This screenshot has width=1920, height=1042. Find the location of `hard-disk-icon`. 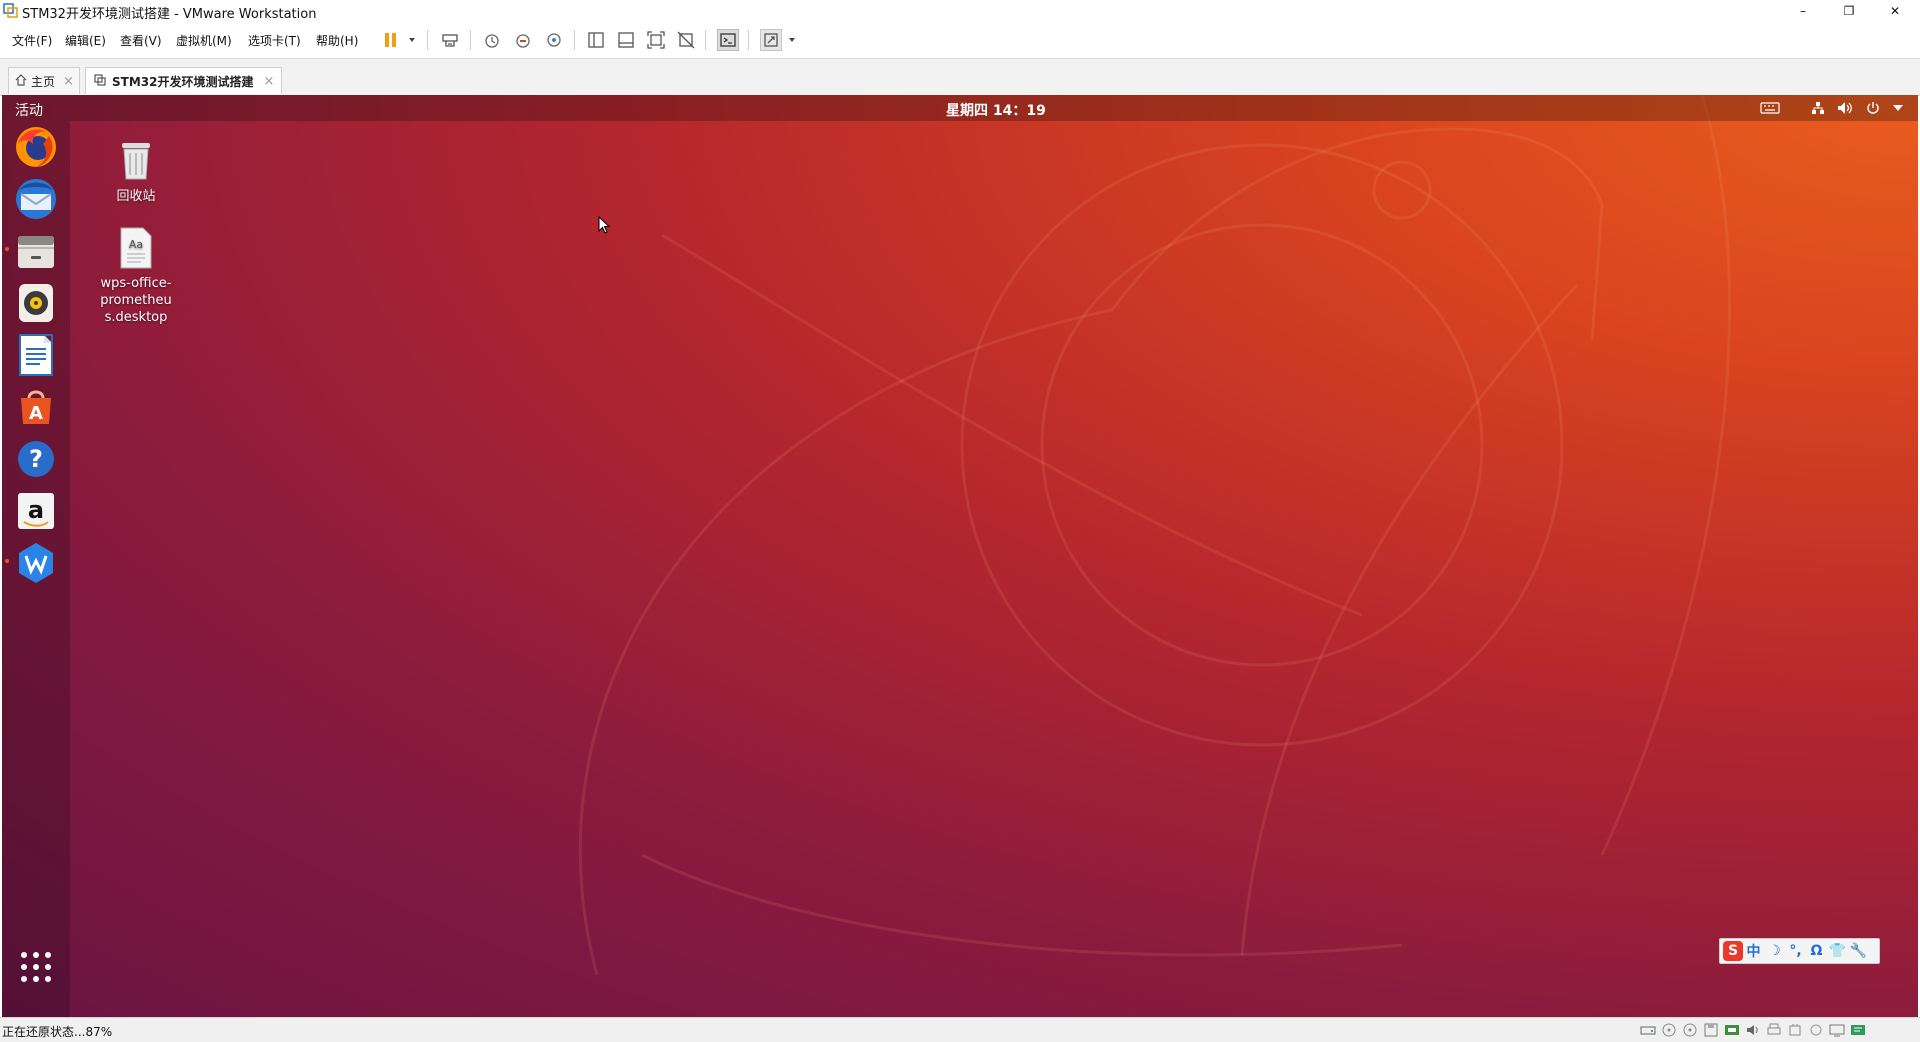

hard-disk-icon is located at coordinates (1648, 1030).